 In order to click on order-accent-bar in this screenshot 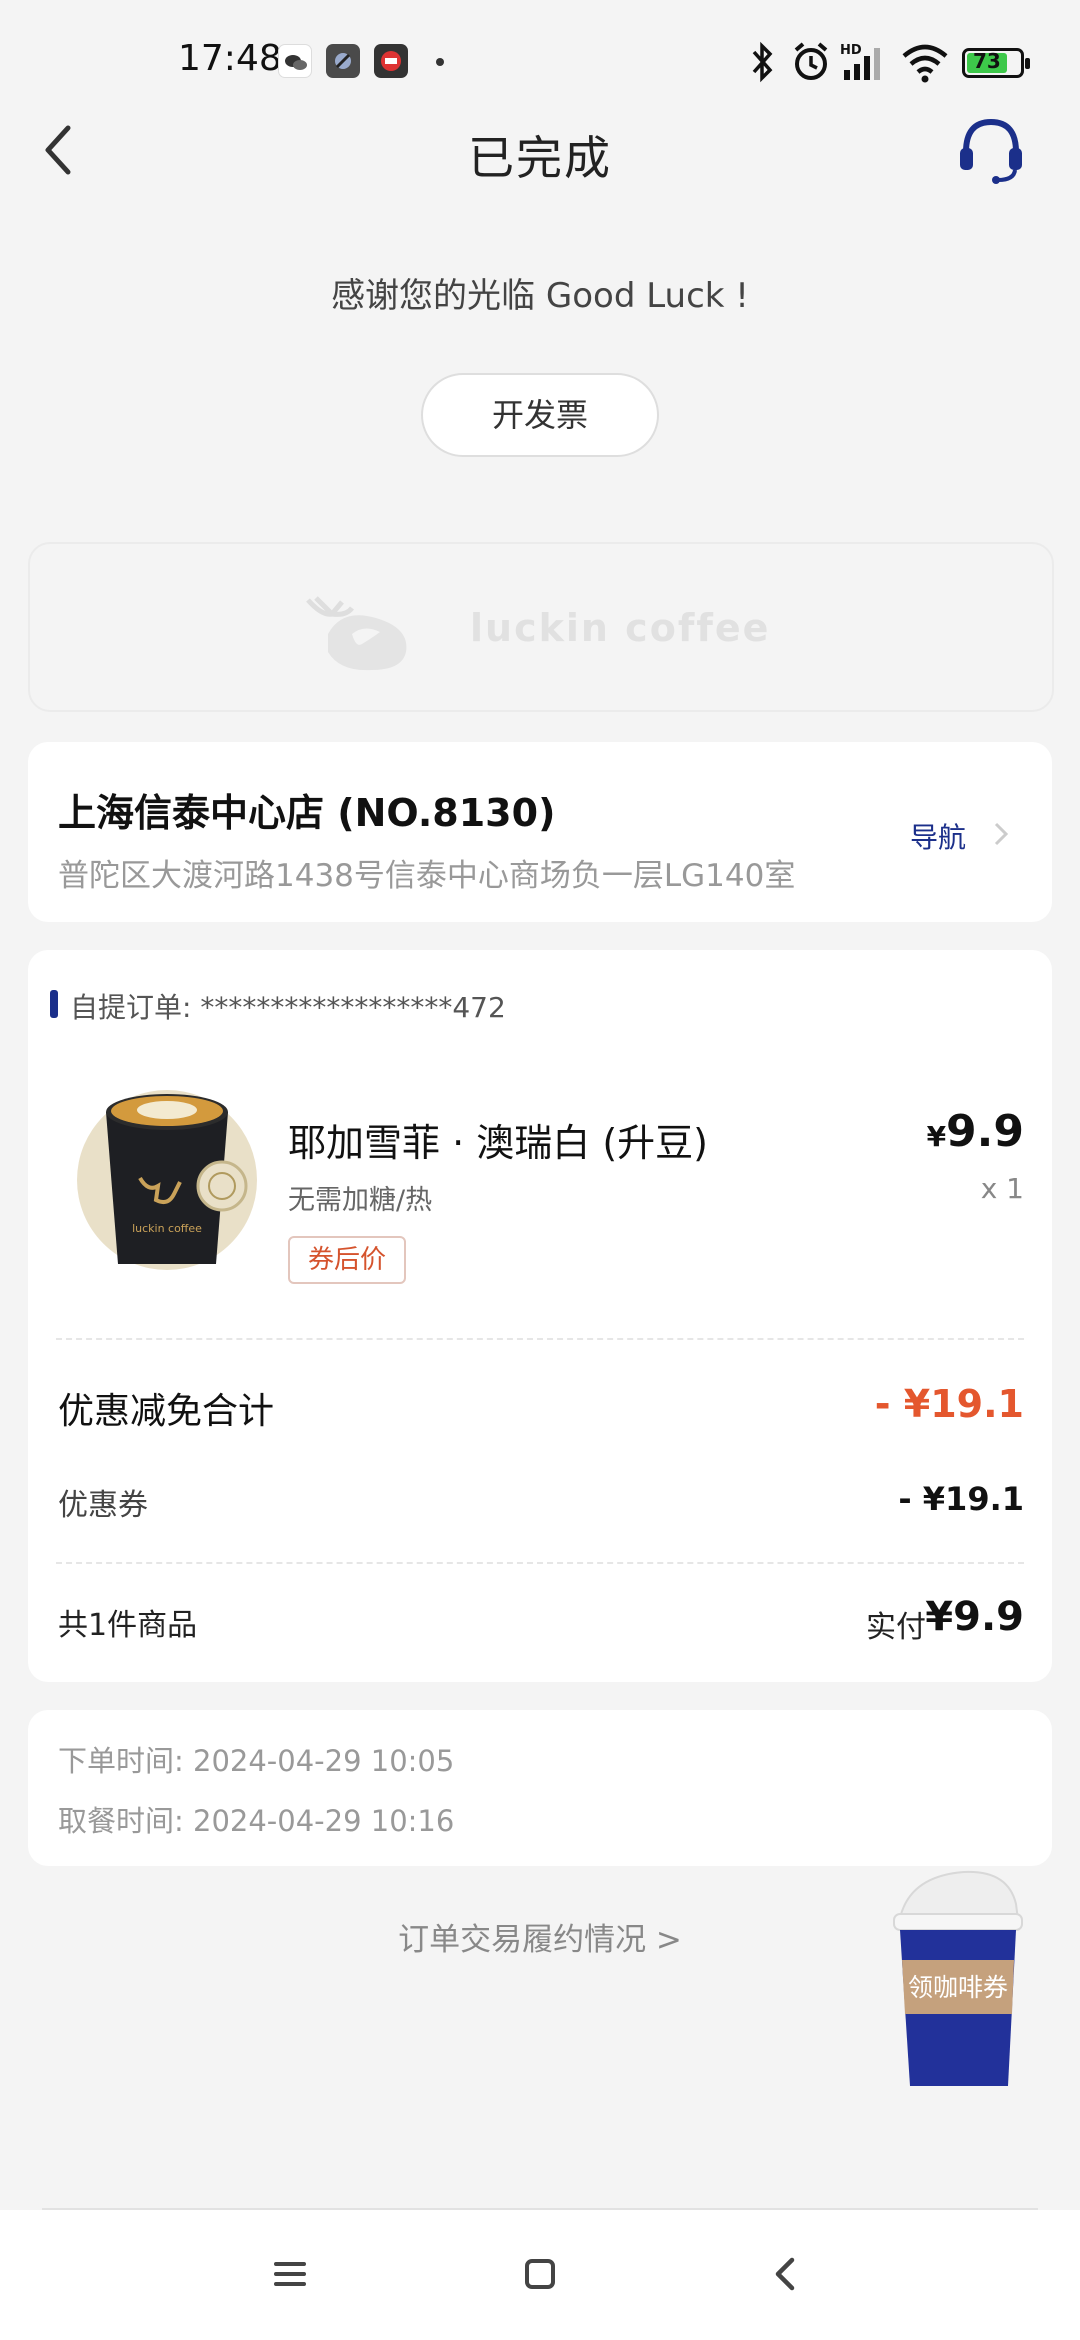, I will do `click(54, 1004)`.